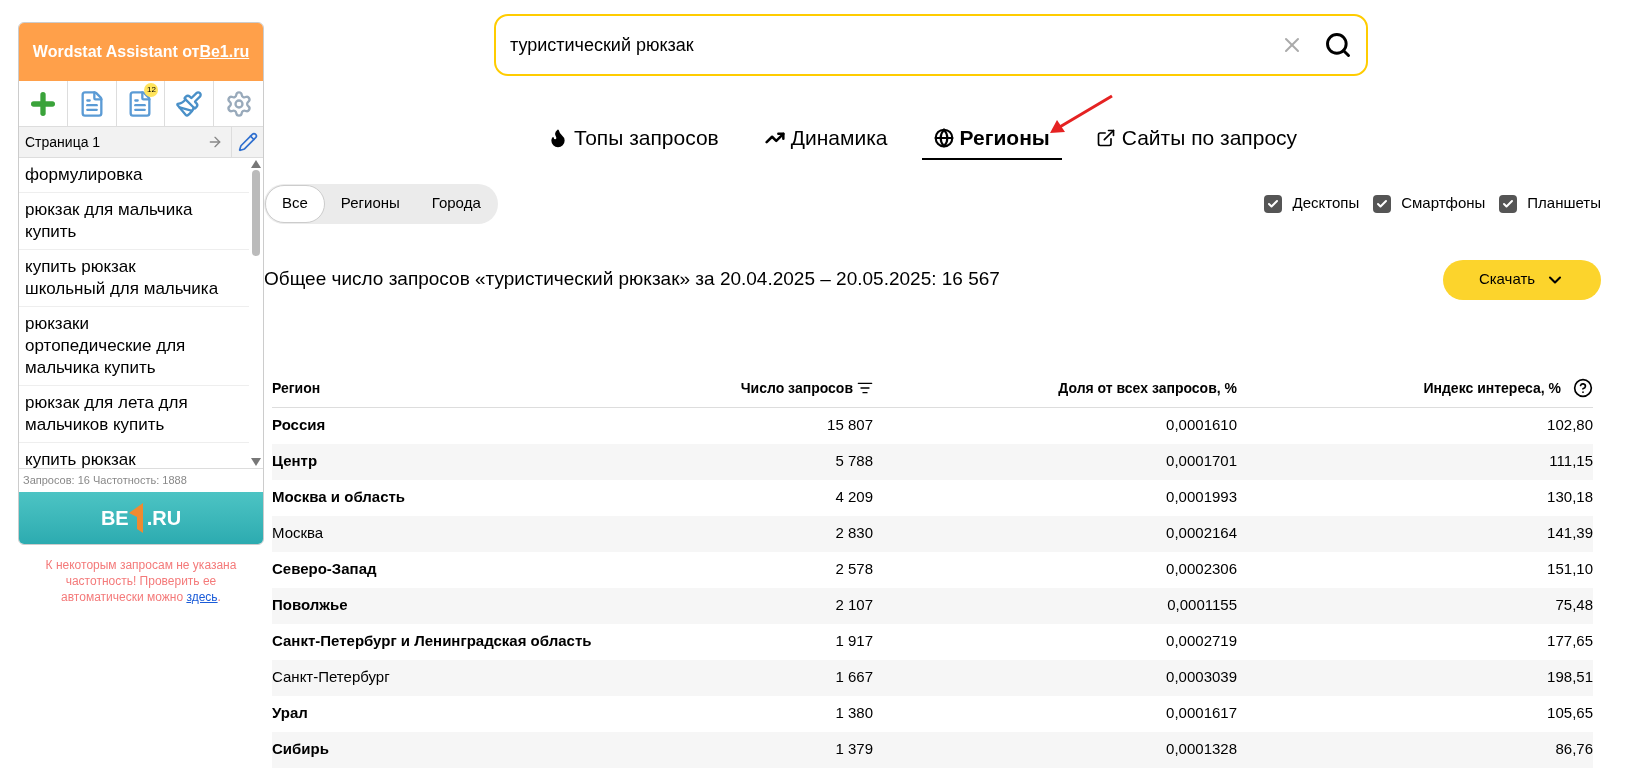 The width and height of the screenshot is (1649, 781). What do you see at coordinates (1574, 749) in the screenshot?
I see `table-cell: 86,76` at bounding box center [1574, 749].